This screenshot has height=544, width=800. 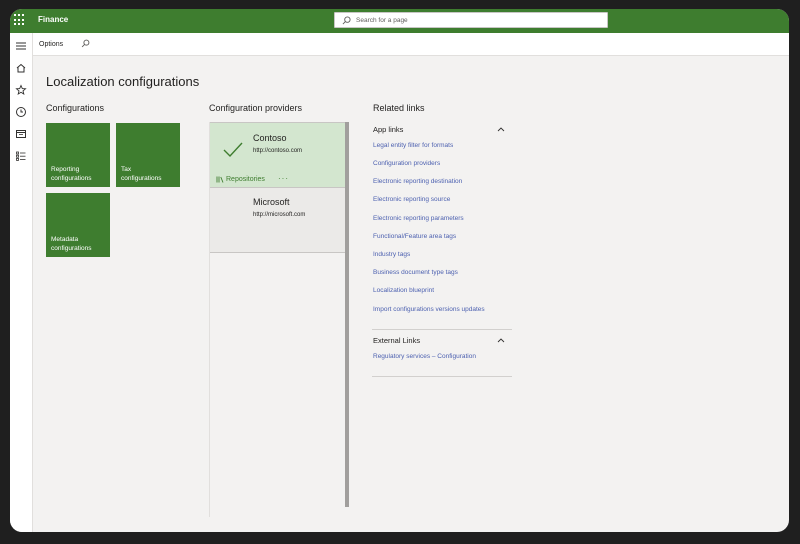 What do you see at coordinates (20, 20) in the screenshot?
I see `app-launcher-icon` at bounding box center [20, 20].